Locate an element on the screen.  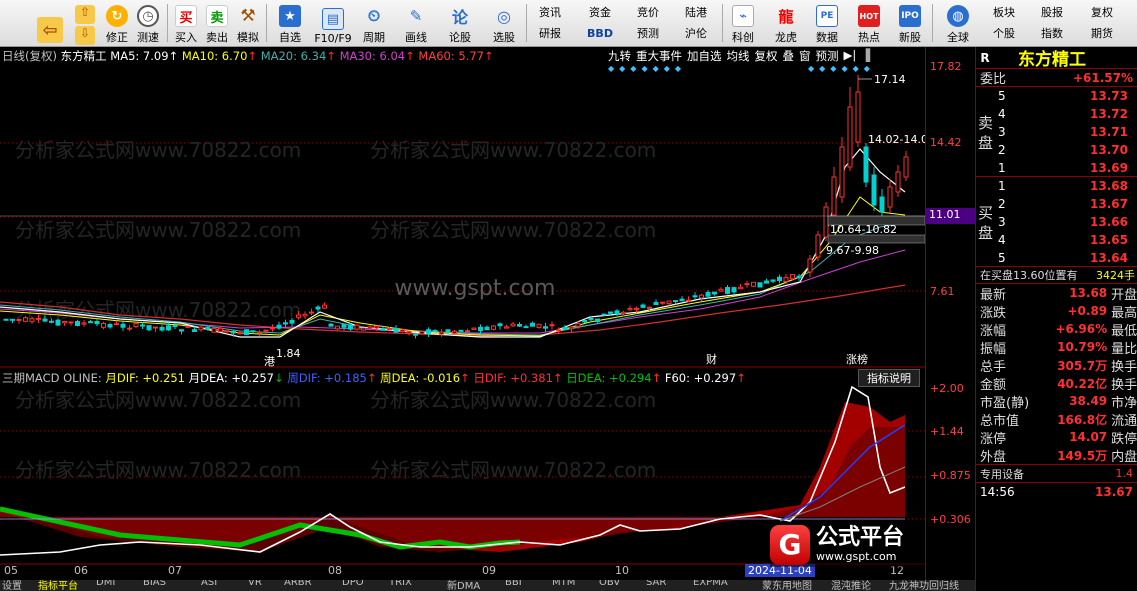
lungu-button: 论 论股 is located at coordinates (460, 23).